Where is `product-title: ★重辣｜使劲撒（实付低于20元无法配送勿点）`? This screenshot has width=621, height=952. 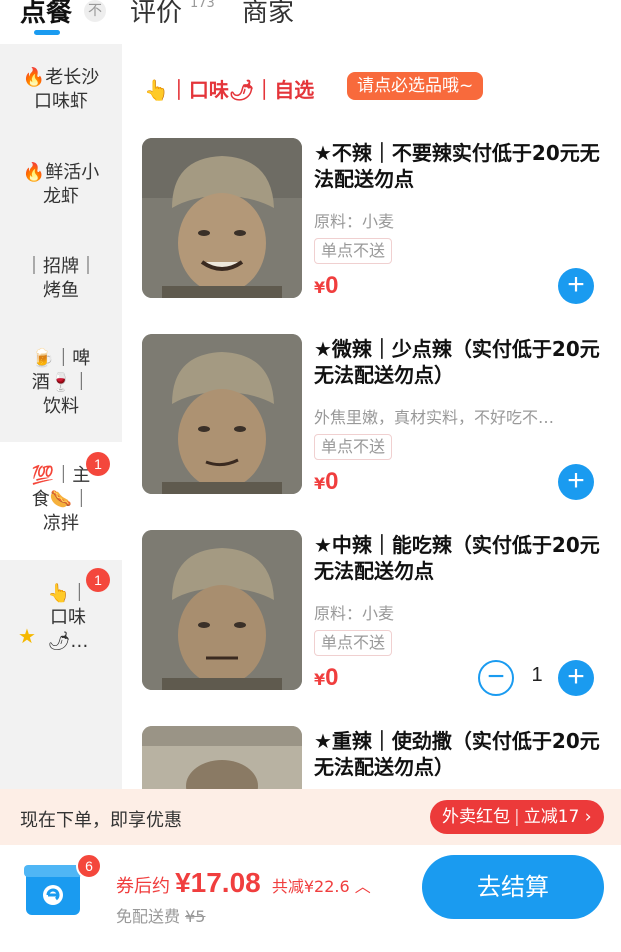
product-title: ★重辣｜使劲撒（实付低于20元无法配送勿点） is located at coordinates (457, 754).